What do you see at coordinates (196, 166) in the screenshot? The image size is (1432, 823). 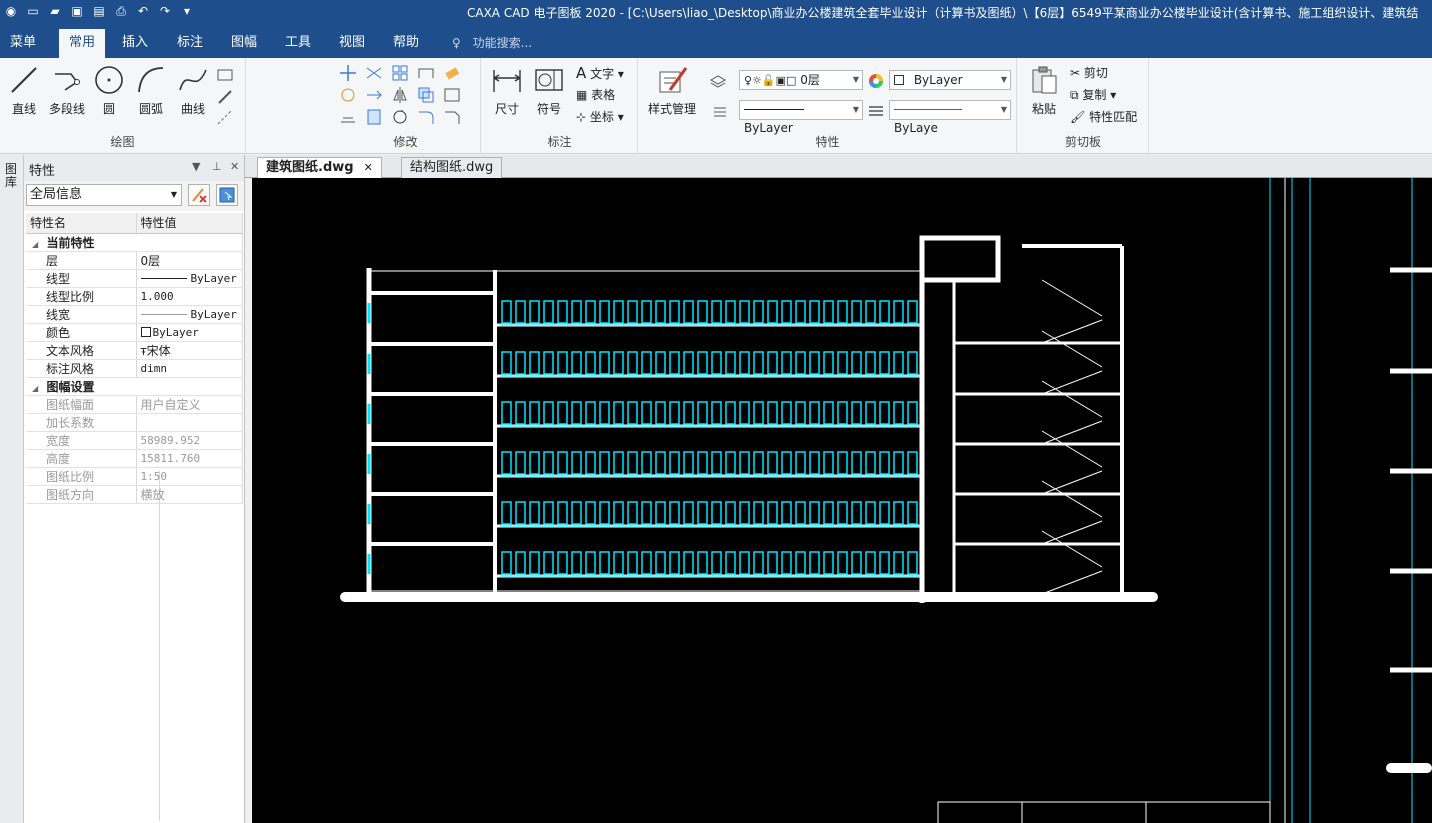 I see `panel-menu-icon: ▼` at bounding box center [196, 166].